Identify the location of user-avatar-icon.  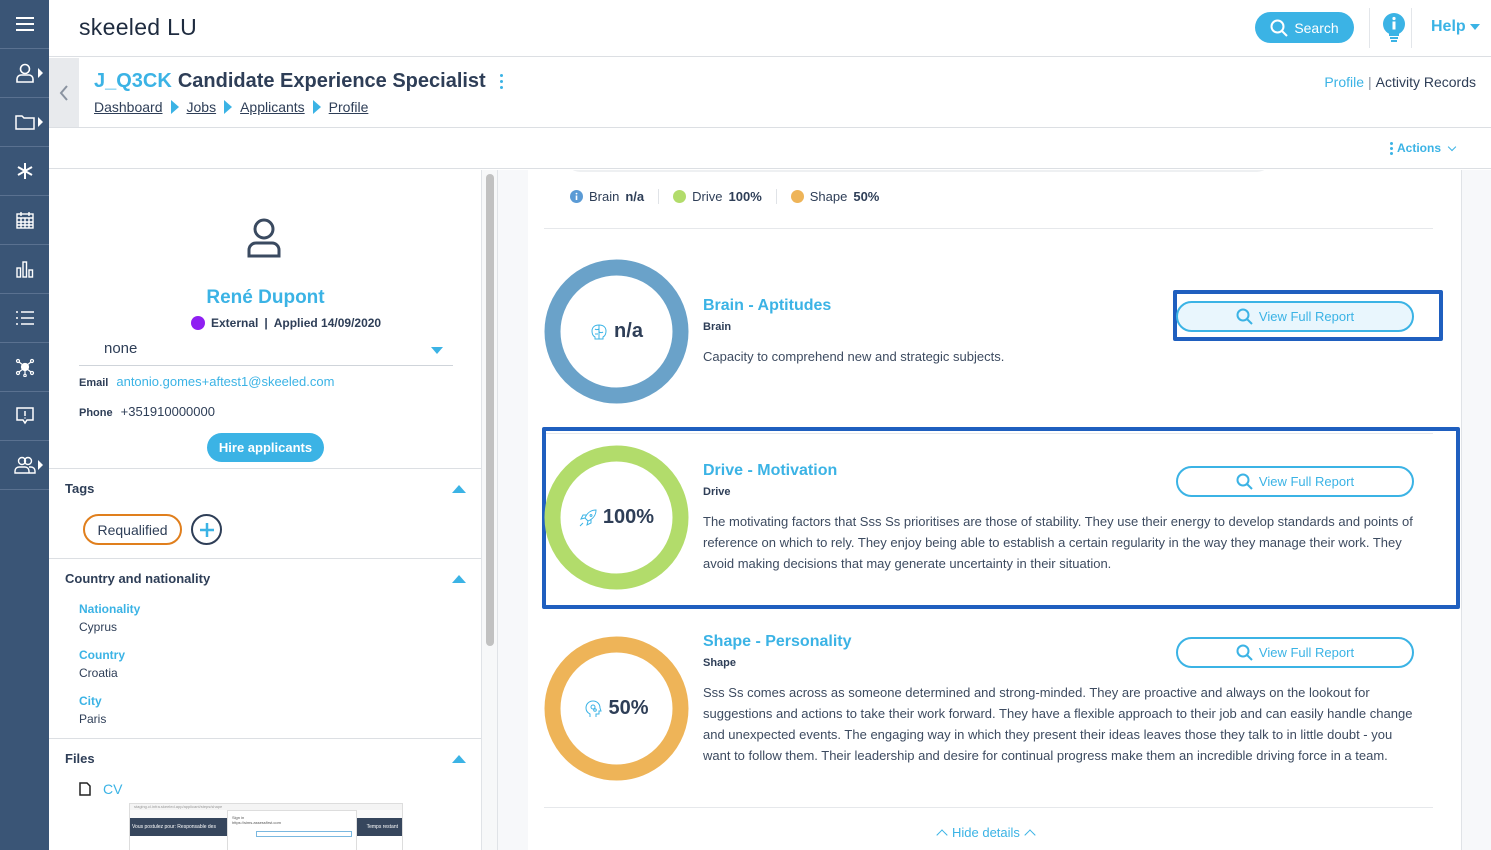
(264, 238).